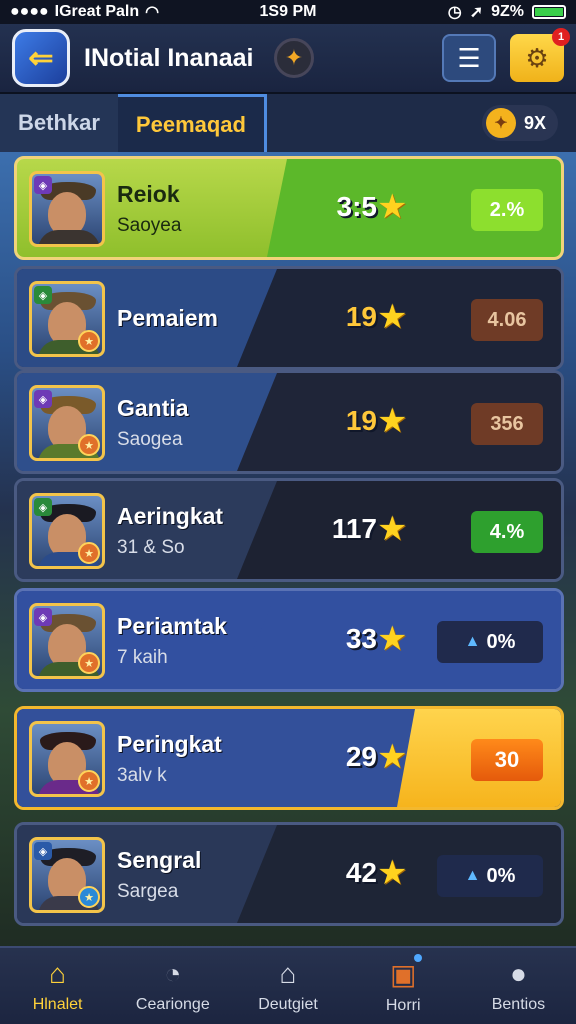  I want to click on player-name: Pemaiem, so click(168, 318).